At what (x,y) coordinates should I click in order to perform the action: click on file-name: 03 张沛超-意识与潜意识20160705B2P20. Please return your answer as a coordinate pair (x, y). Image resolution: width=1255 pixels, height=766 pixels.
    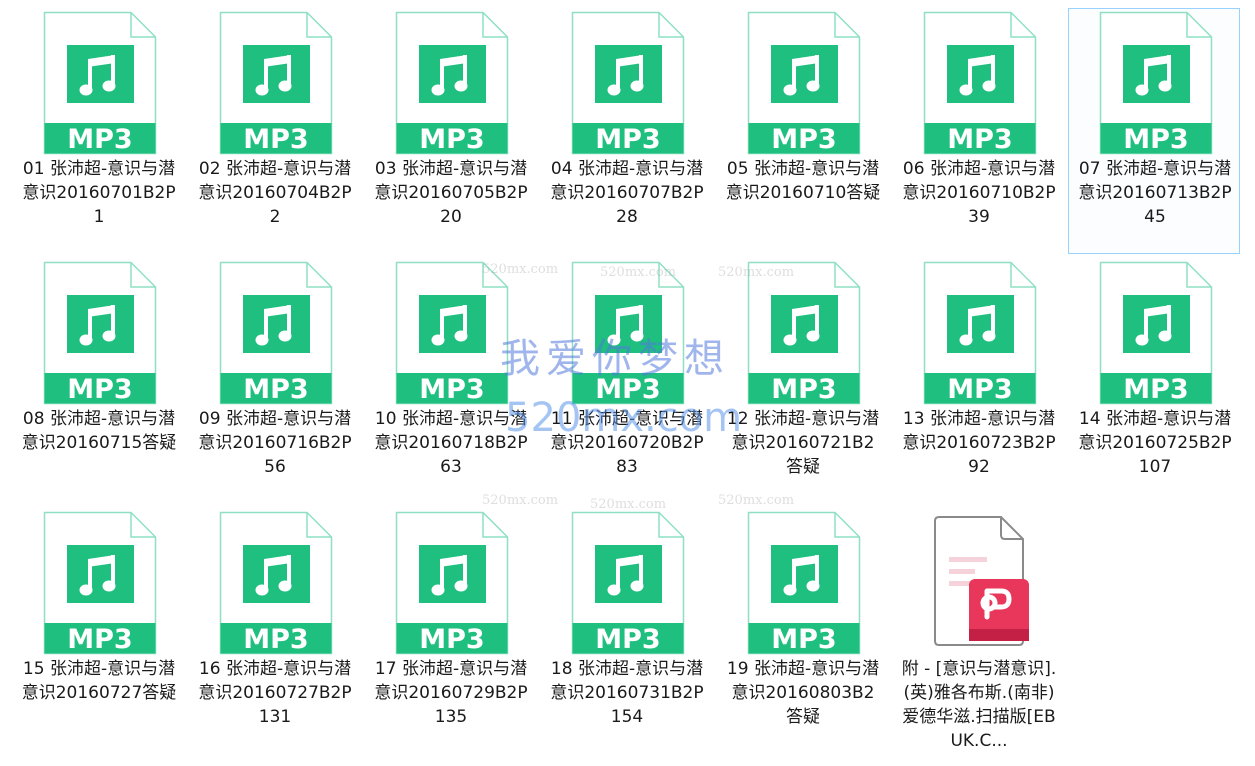
    Looking at the image, I should click on (451, 193).